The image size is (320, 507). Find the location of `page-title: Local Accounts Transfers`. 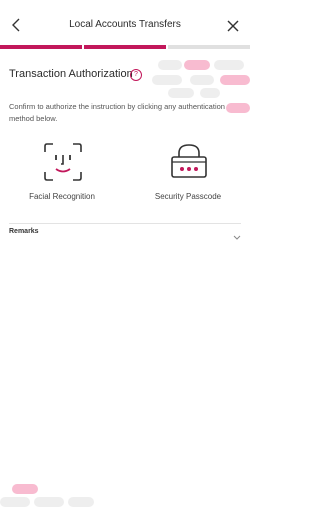

page-title: Local Accounts Transfers is located at coordinates (125, 24).